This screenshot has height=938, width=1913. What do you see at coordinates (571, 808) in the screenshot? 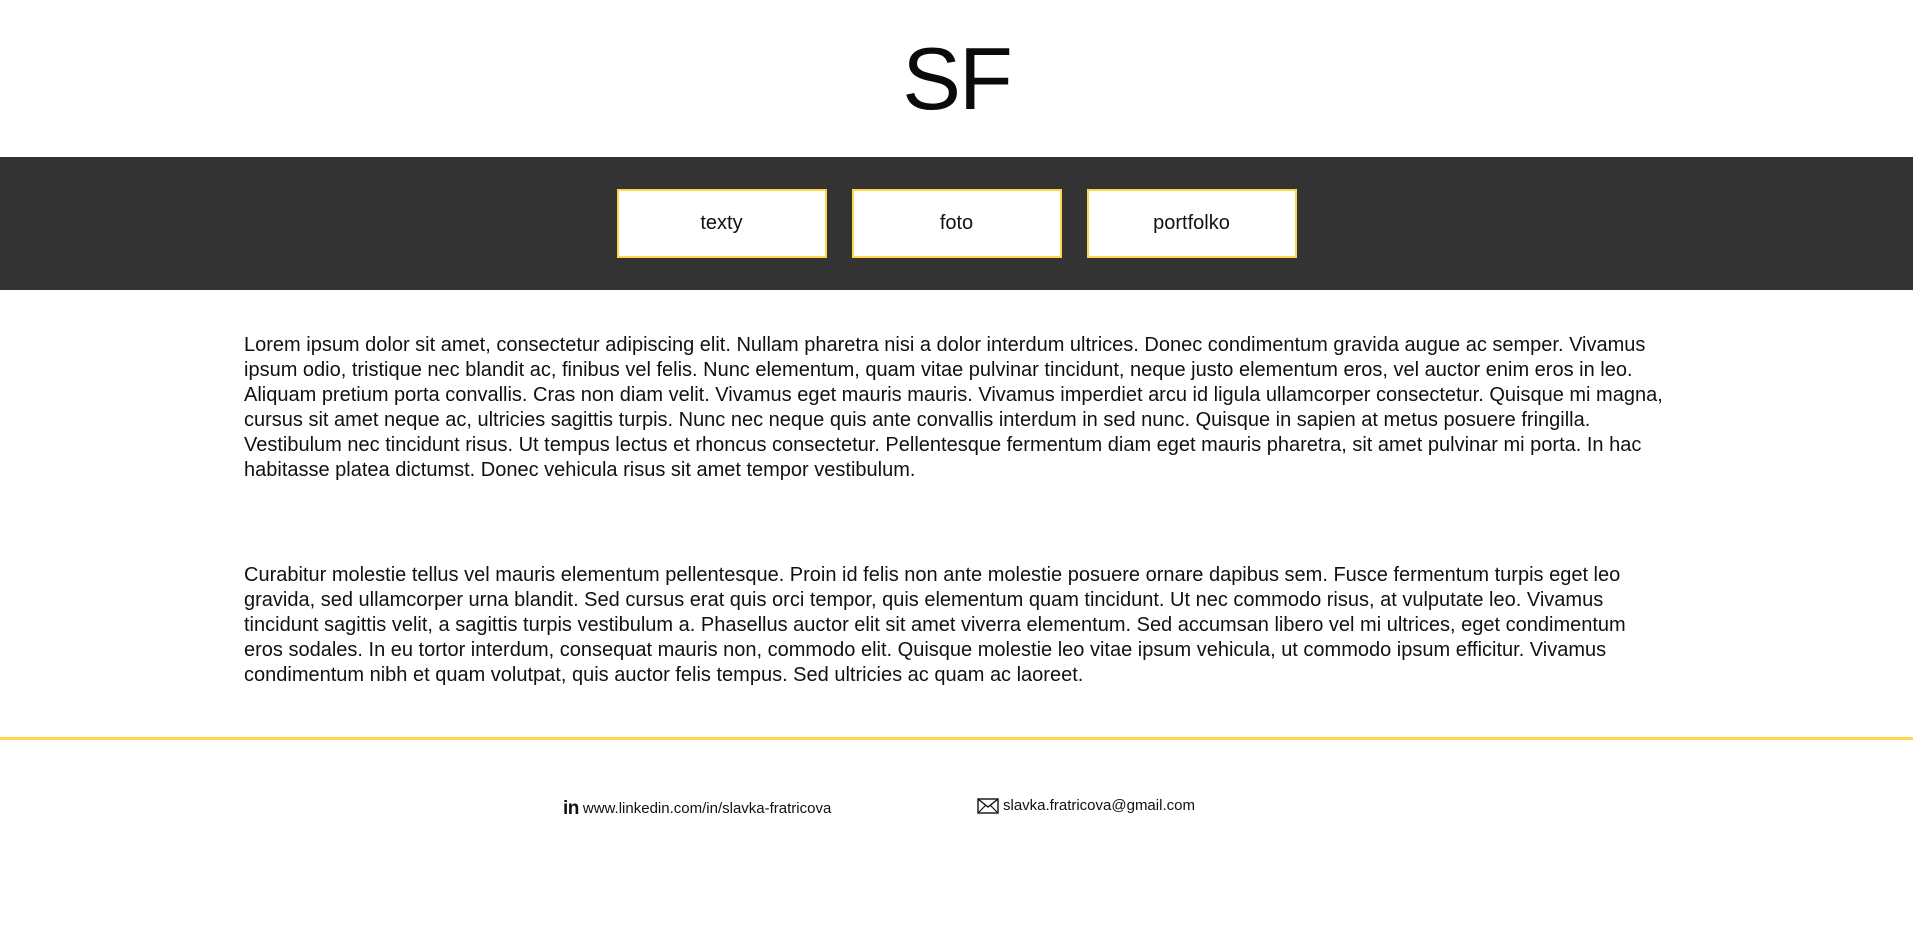
I see `linkedin-icon: in` at bounding box center [571, 808].